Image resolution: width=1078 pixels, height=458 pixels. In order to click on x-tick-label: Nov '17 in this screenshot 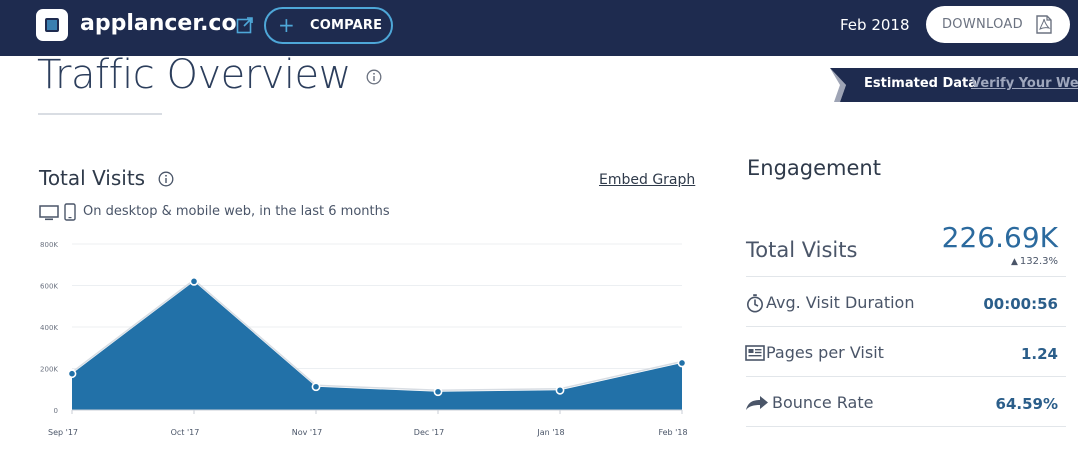, I will do `click(307, 432)`.